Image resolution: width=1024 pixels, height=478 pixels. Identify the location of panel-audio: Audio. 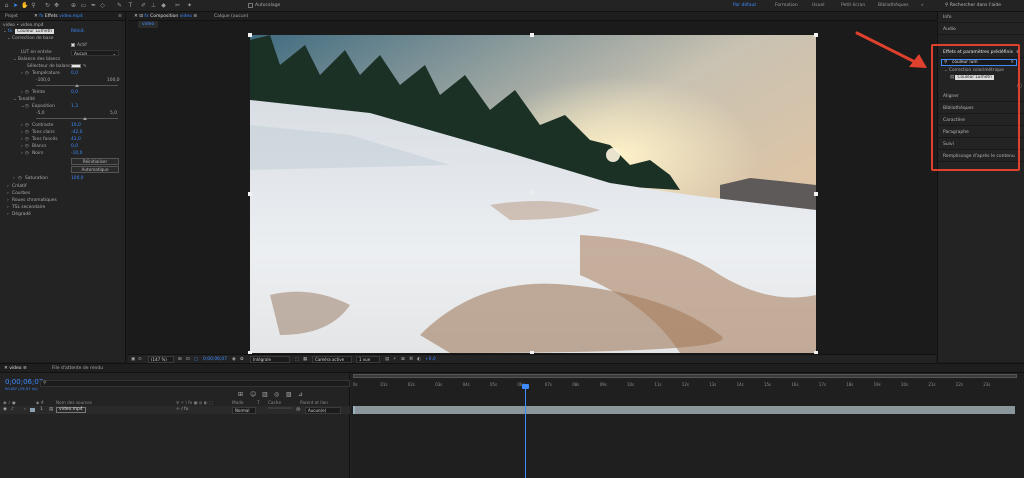
(981, 29).